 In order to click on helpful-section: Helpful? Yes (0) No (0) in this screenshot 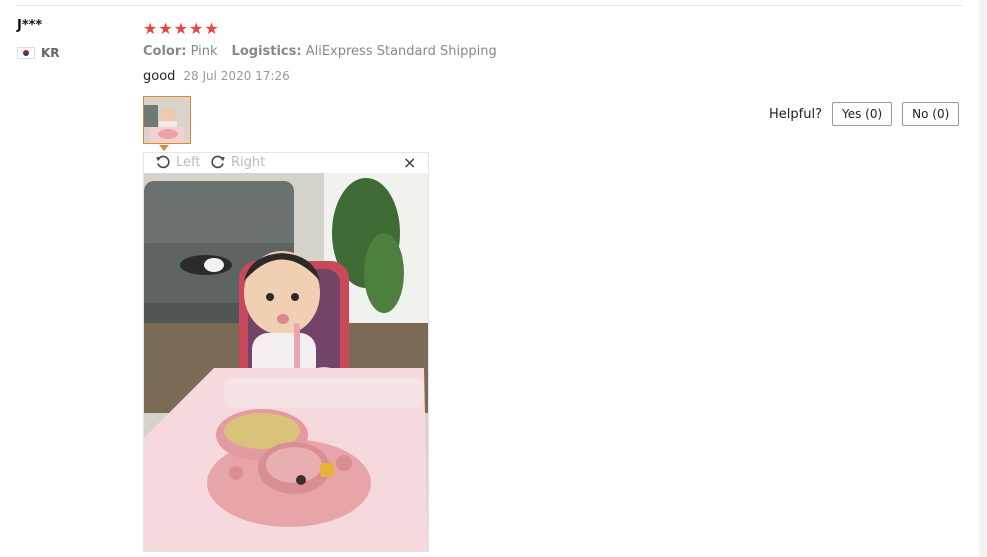, I will do `click(864, 114)`.